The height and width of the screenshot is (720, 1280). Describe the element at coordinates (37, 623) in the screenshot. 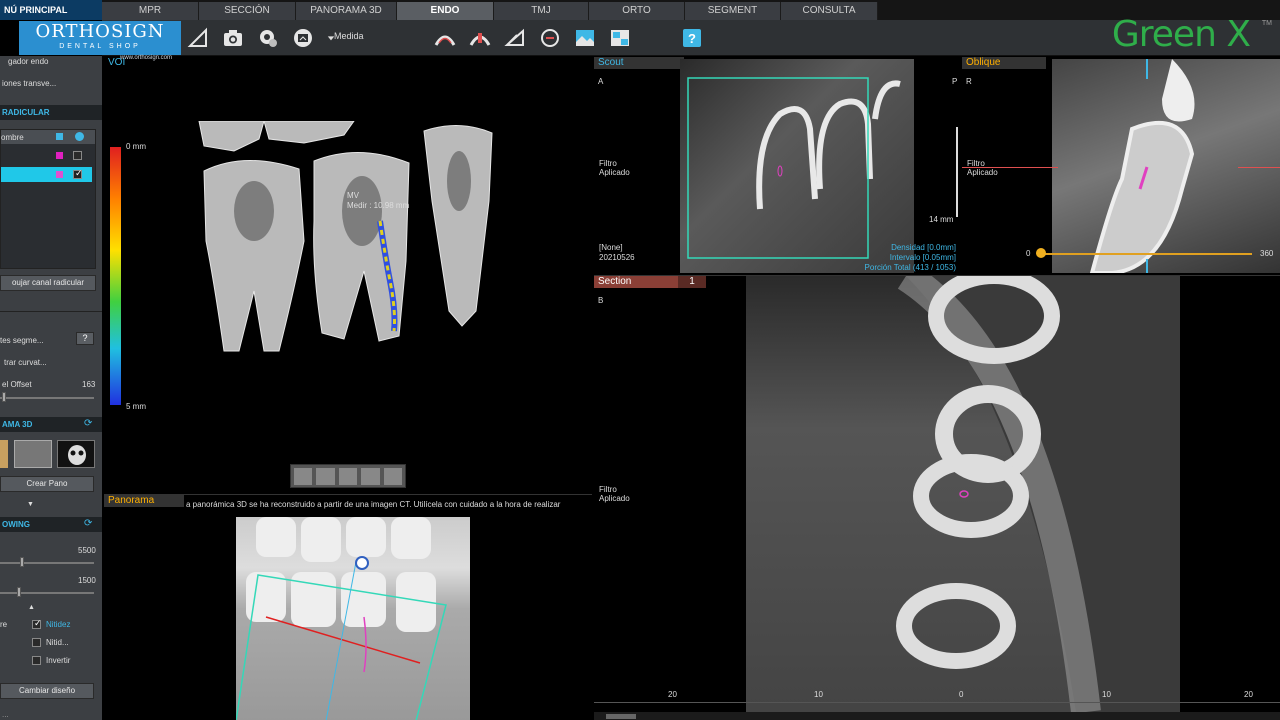

I see `nitidez-checkbox` at that location.